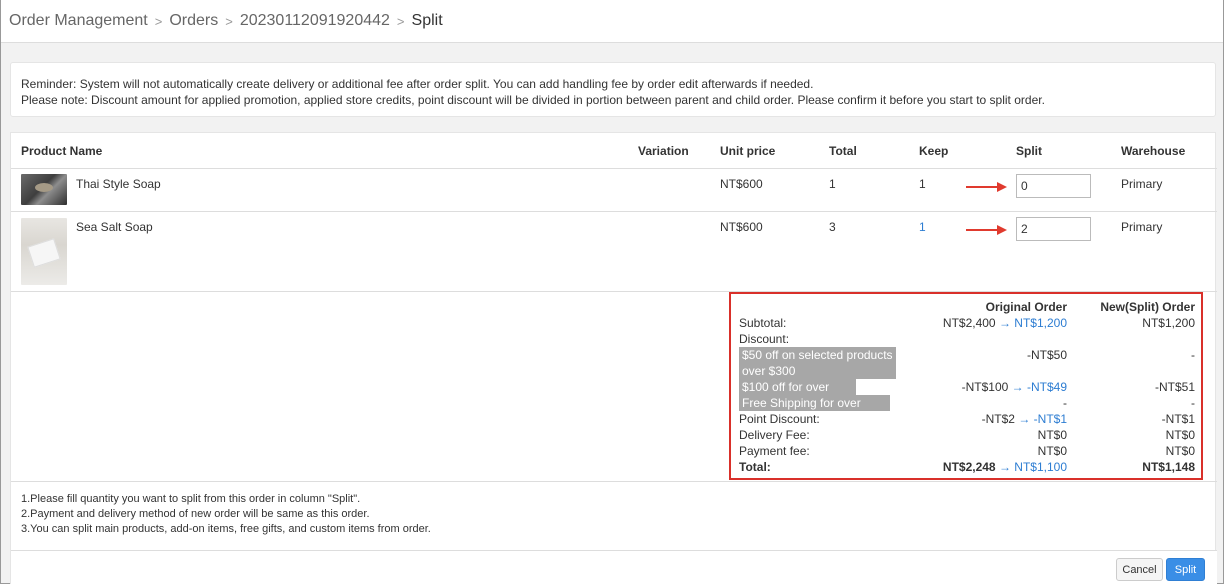 The width and height of the screenshot is (1224, 584). I want to click on summary-promo-2: -NT$100 → -NT$49 -NT$51, so click(966, 387).